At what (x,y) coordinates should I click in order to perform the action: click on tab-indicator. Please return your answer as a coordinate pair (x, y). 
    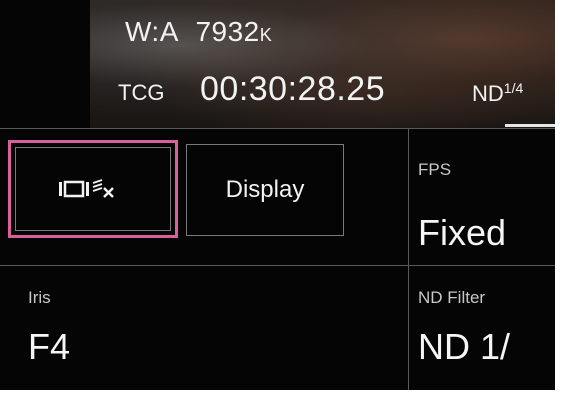
    Looking at the image, I should click on (530, 125).